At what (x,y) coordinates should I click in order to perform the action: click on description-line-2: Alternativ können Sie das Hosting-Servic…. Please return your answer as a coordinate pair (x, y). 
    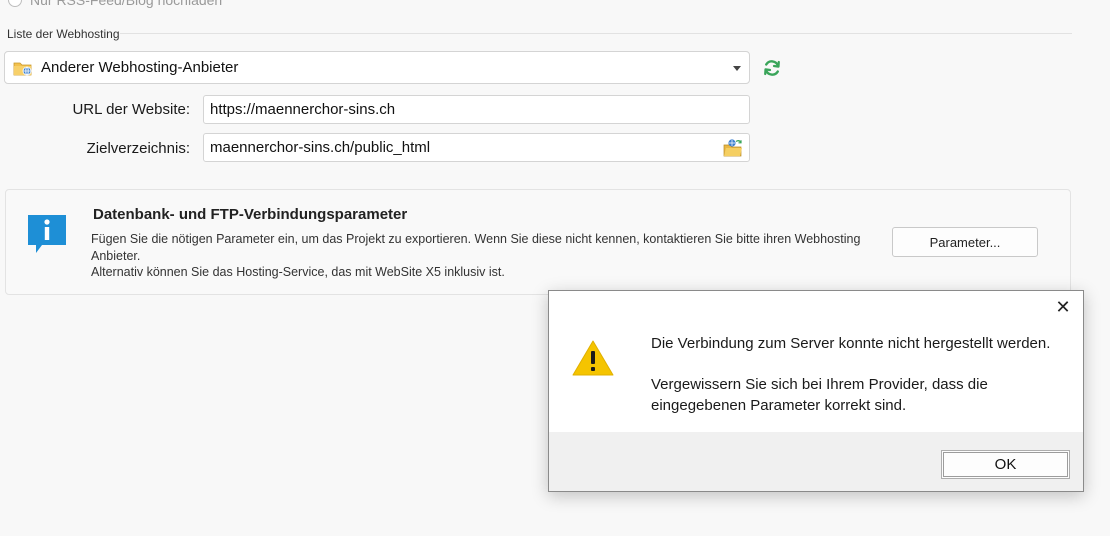
    Looking at the image, I should click on (298, 272).